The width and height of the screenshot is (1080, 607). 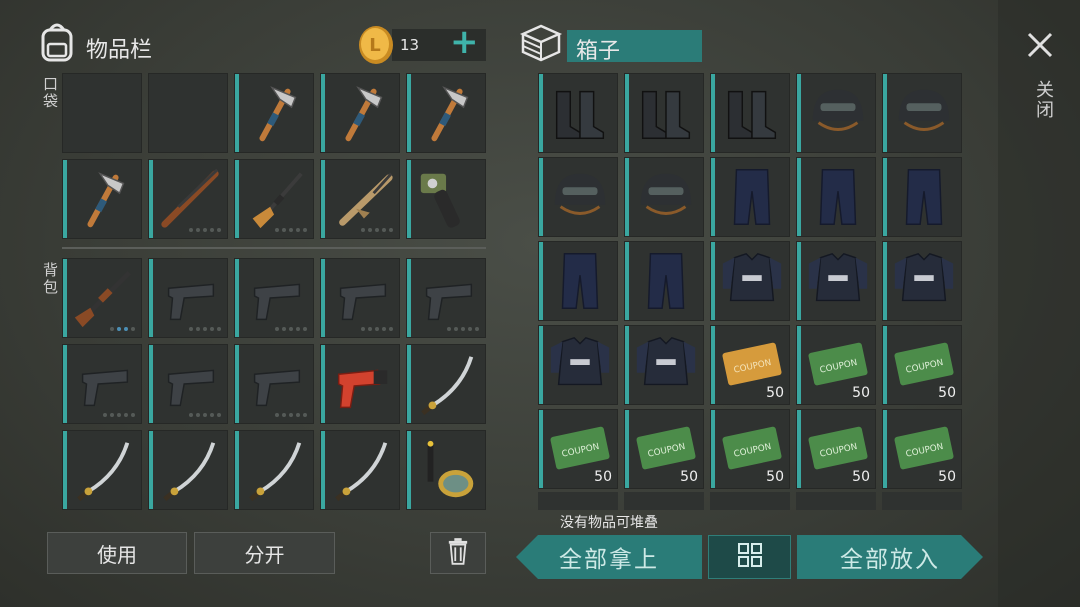 I want to click on box-title: 箱子, so click(x=598, y=51).